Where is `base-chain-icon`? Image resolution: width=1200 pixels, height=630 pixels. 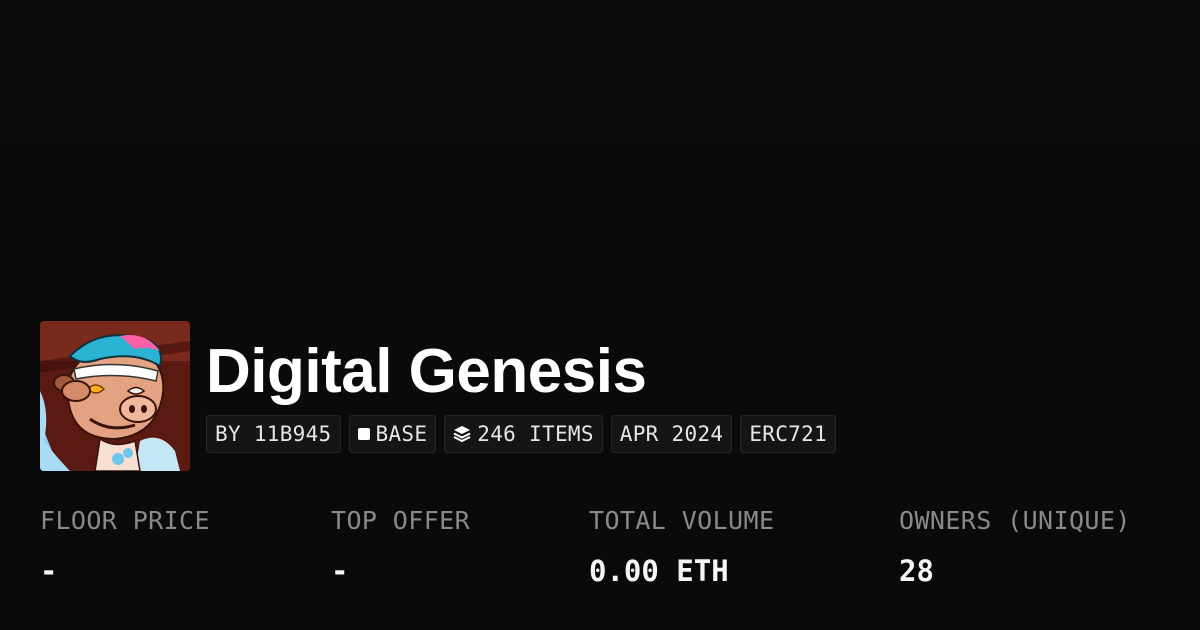 base-chain-icon is located at coordinates (363, 434).